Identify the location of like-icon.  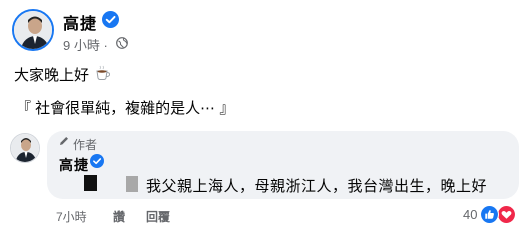
(489, 214).